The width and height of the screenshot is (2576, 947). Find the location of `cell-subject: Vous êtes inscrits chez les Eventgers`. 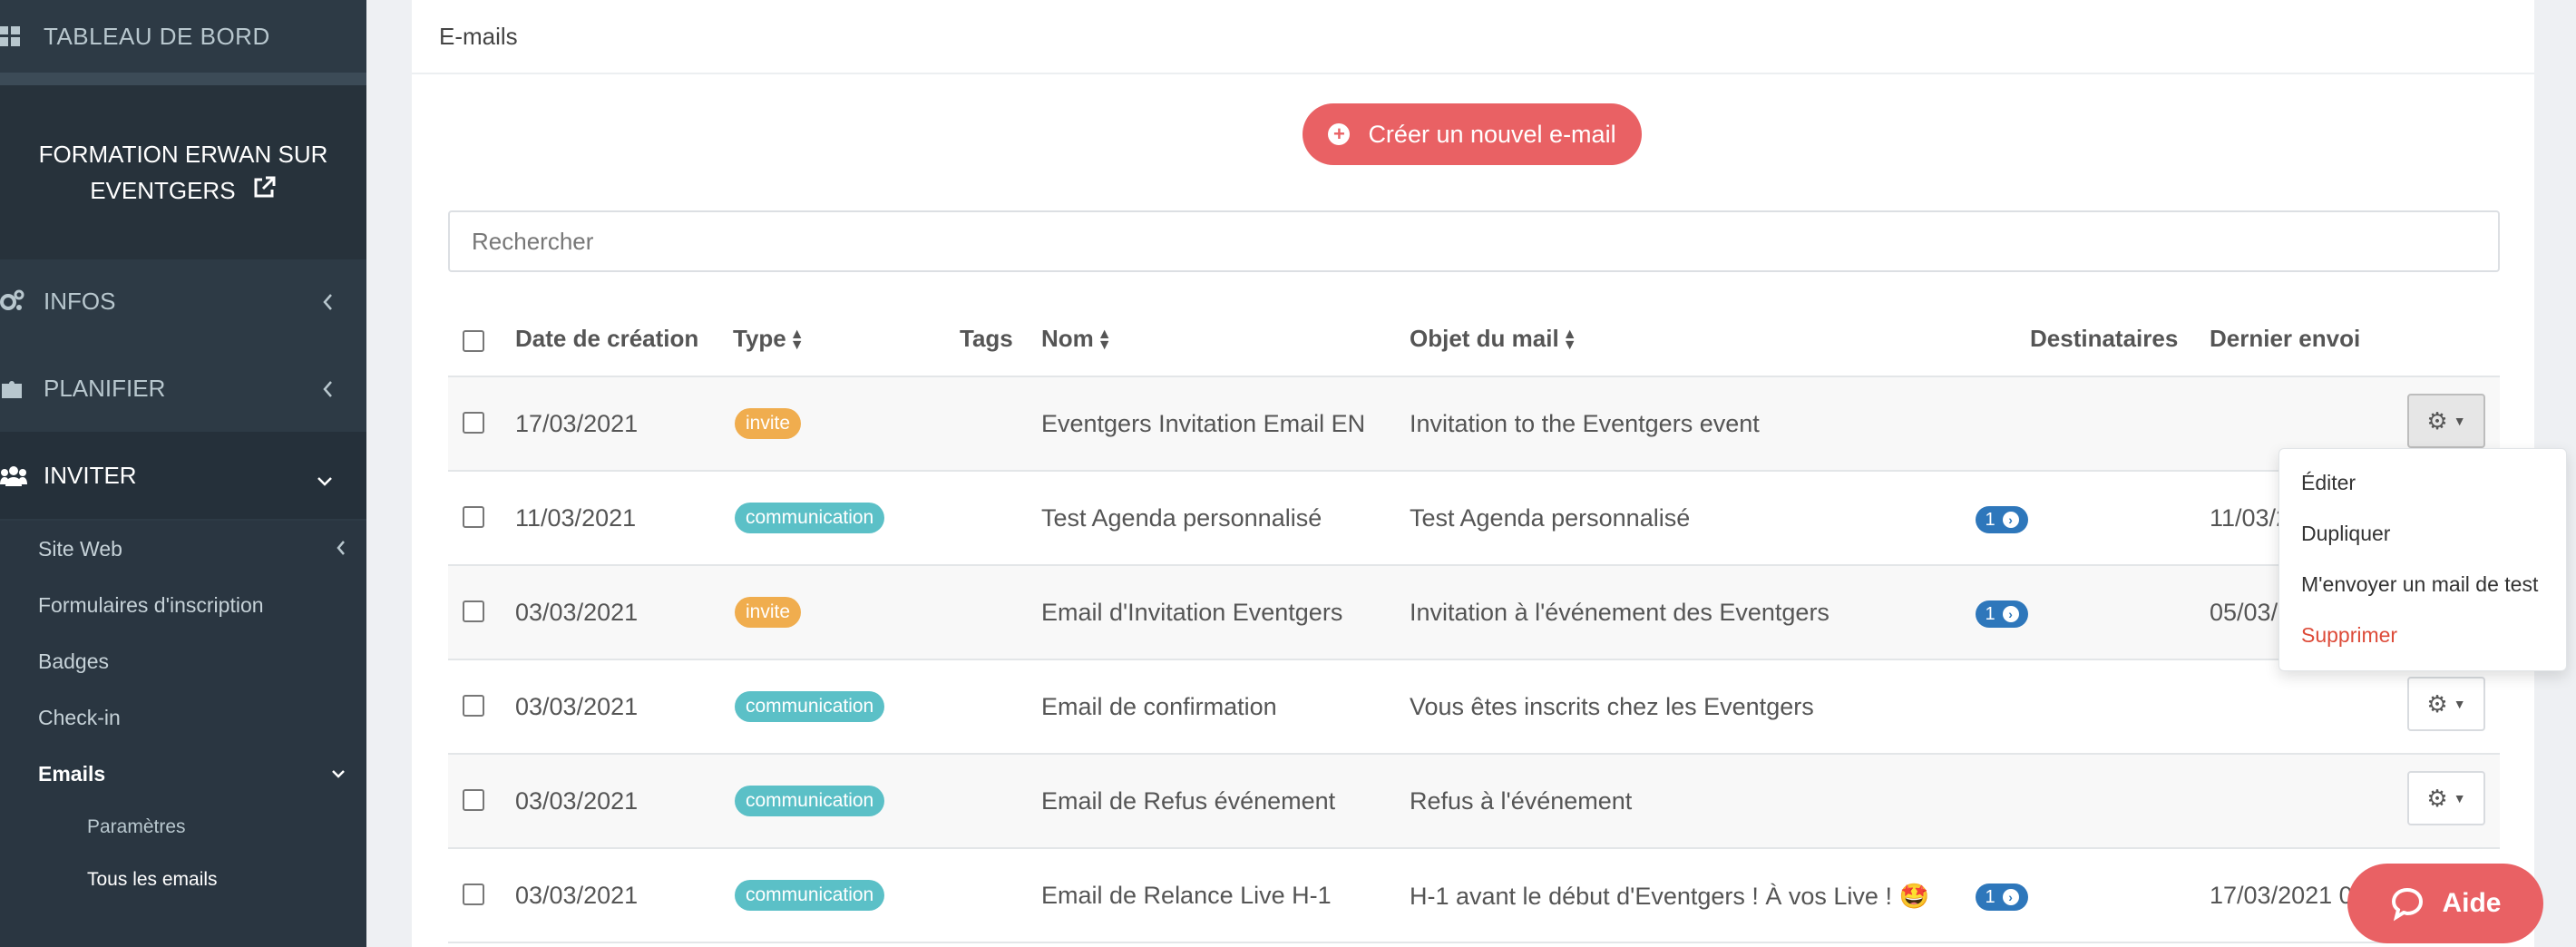

cell-subject: Vous êtes inscrits chez les Eventgers is located at coordinates (1612, 706).